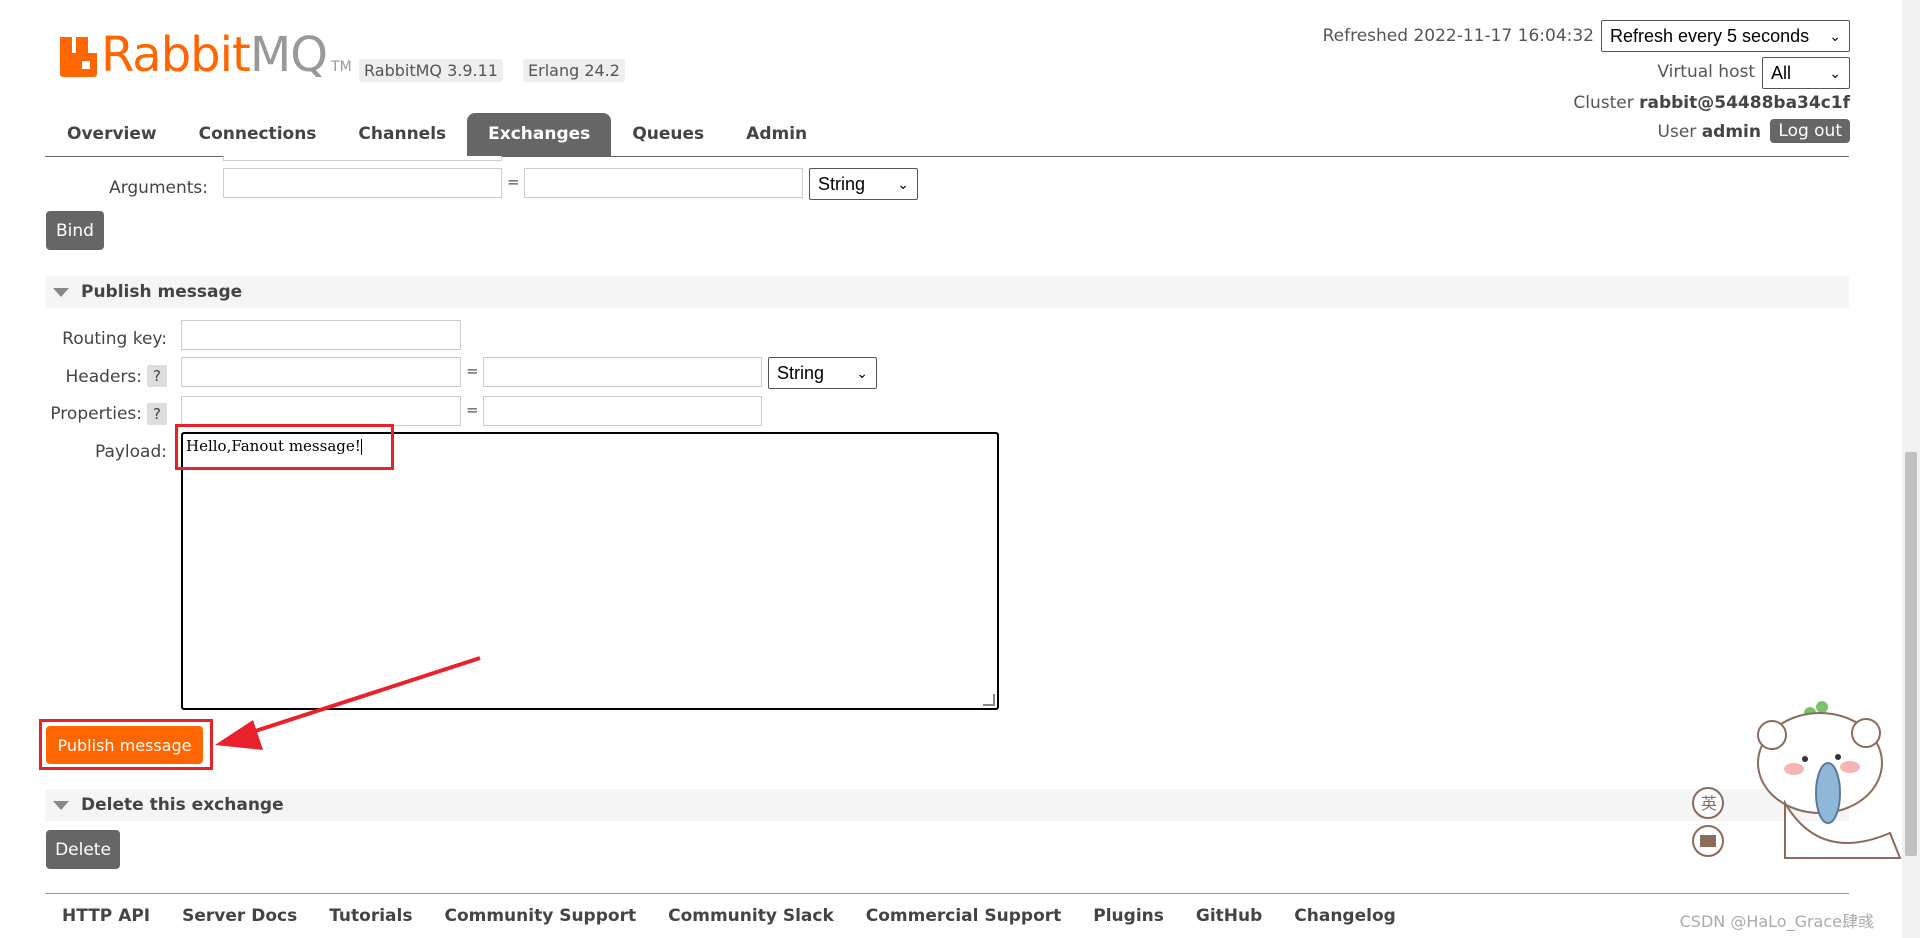  I want to click on logout-button: Log out, so click(1810, 131).